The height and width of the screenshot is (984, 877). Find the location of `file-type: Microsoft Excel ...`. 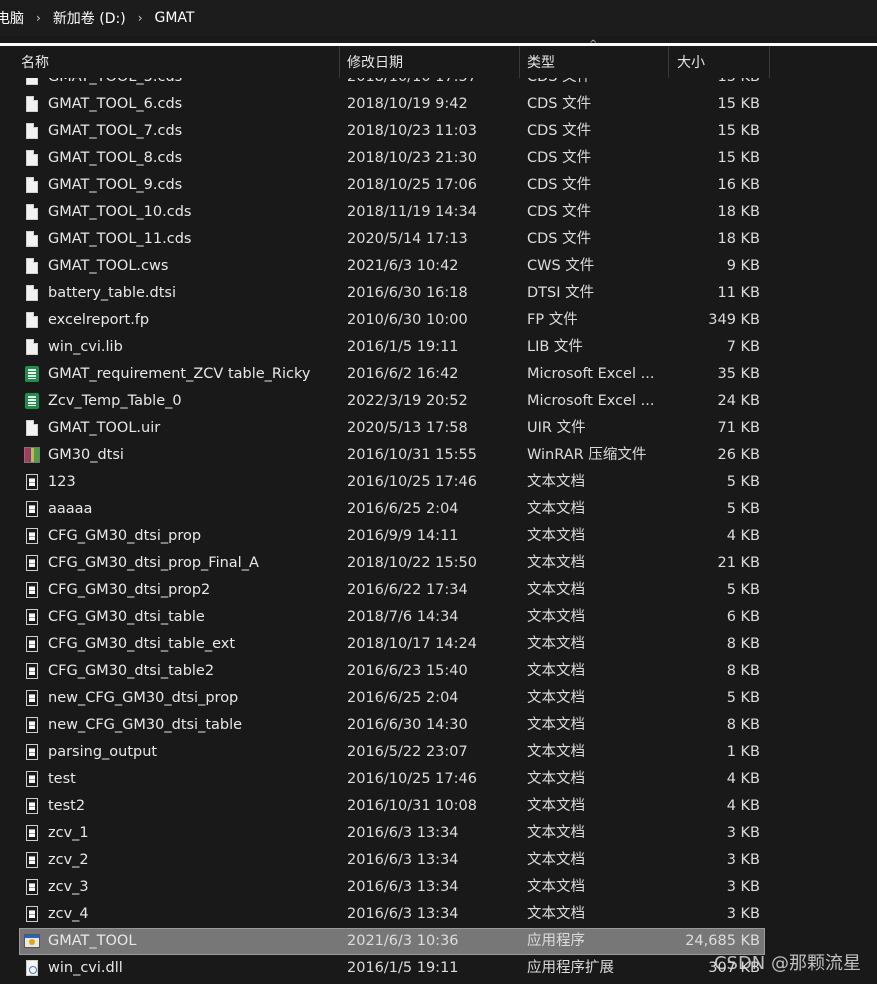

file-type: Microsoft Excel ... is located at coordinates (591, 374).